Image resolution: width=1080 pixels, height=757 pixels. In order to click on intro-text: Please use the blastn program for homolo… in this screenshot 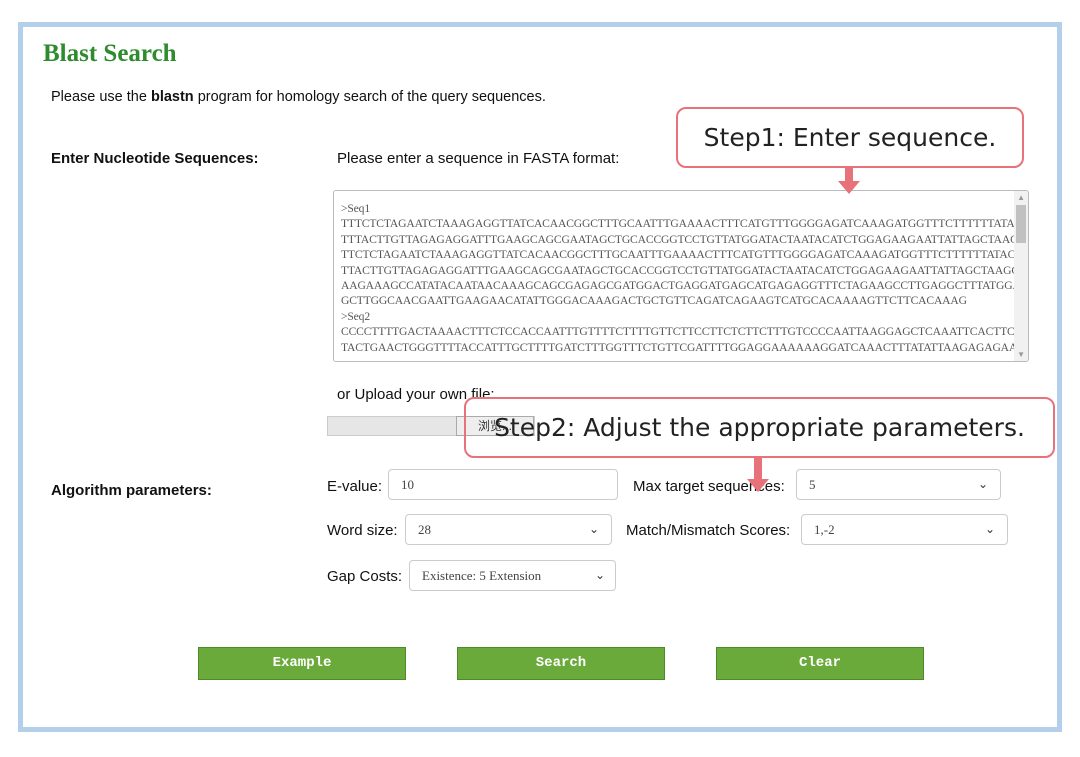, I will do `click(298, 97)`.